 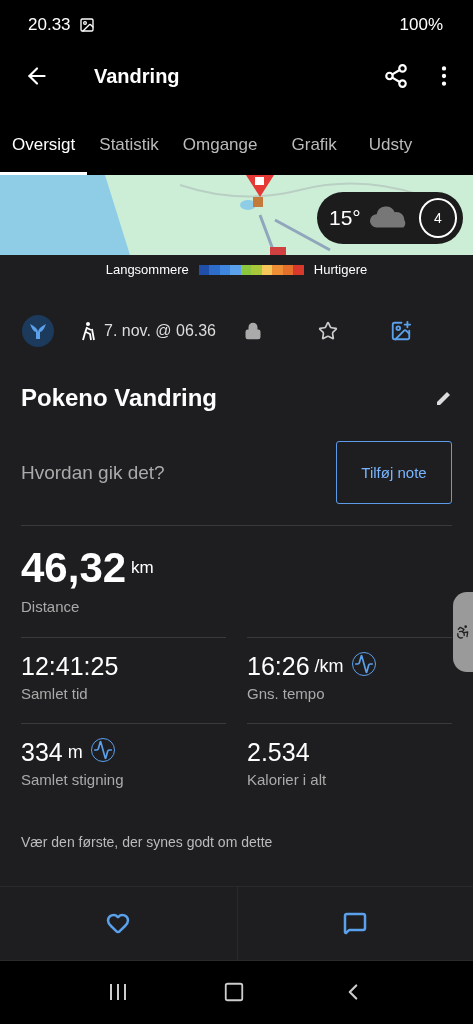 I want to click on stat-value: 12:41:25, so click(x=70, y=667).